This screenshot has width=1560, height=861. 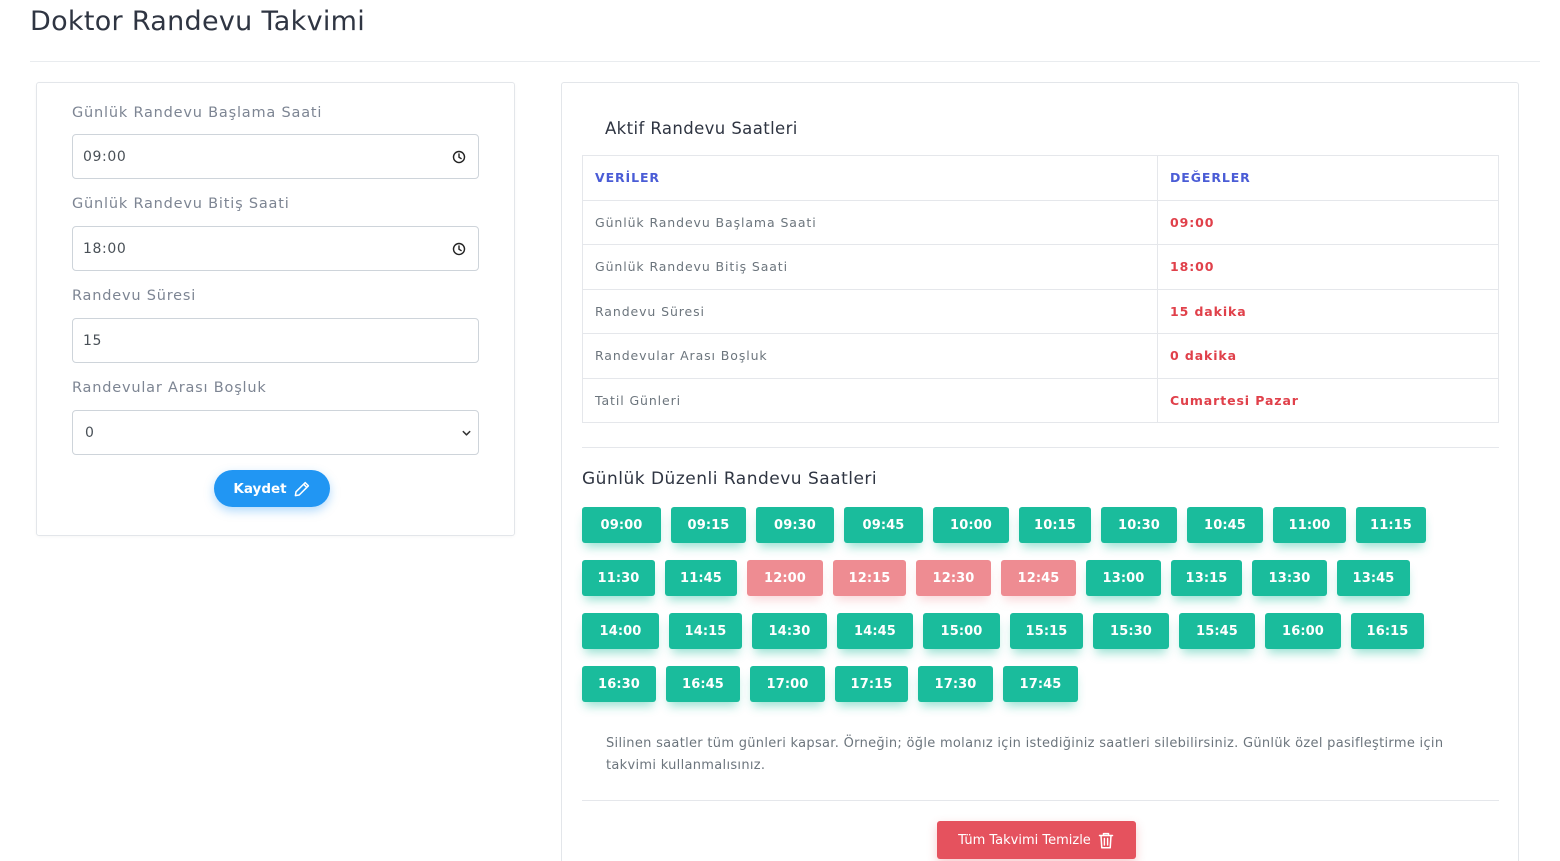 What do you see at coordinates (1139, 525) in the screenshot?
I see `time-slot-button: 10:30` at bounding box center [1139, 525].